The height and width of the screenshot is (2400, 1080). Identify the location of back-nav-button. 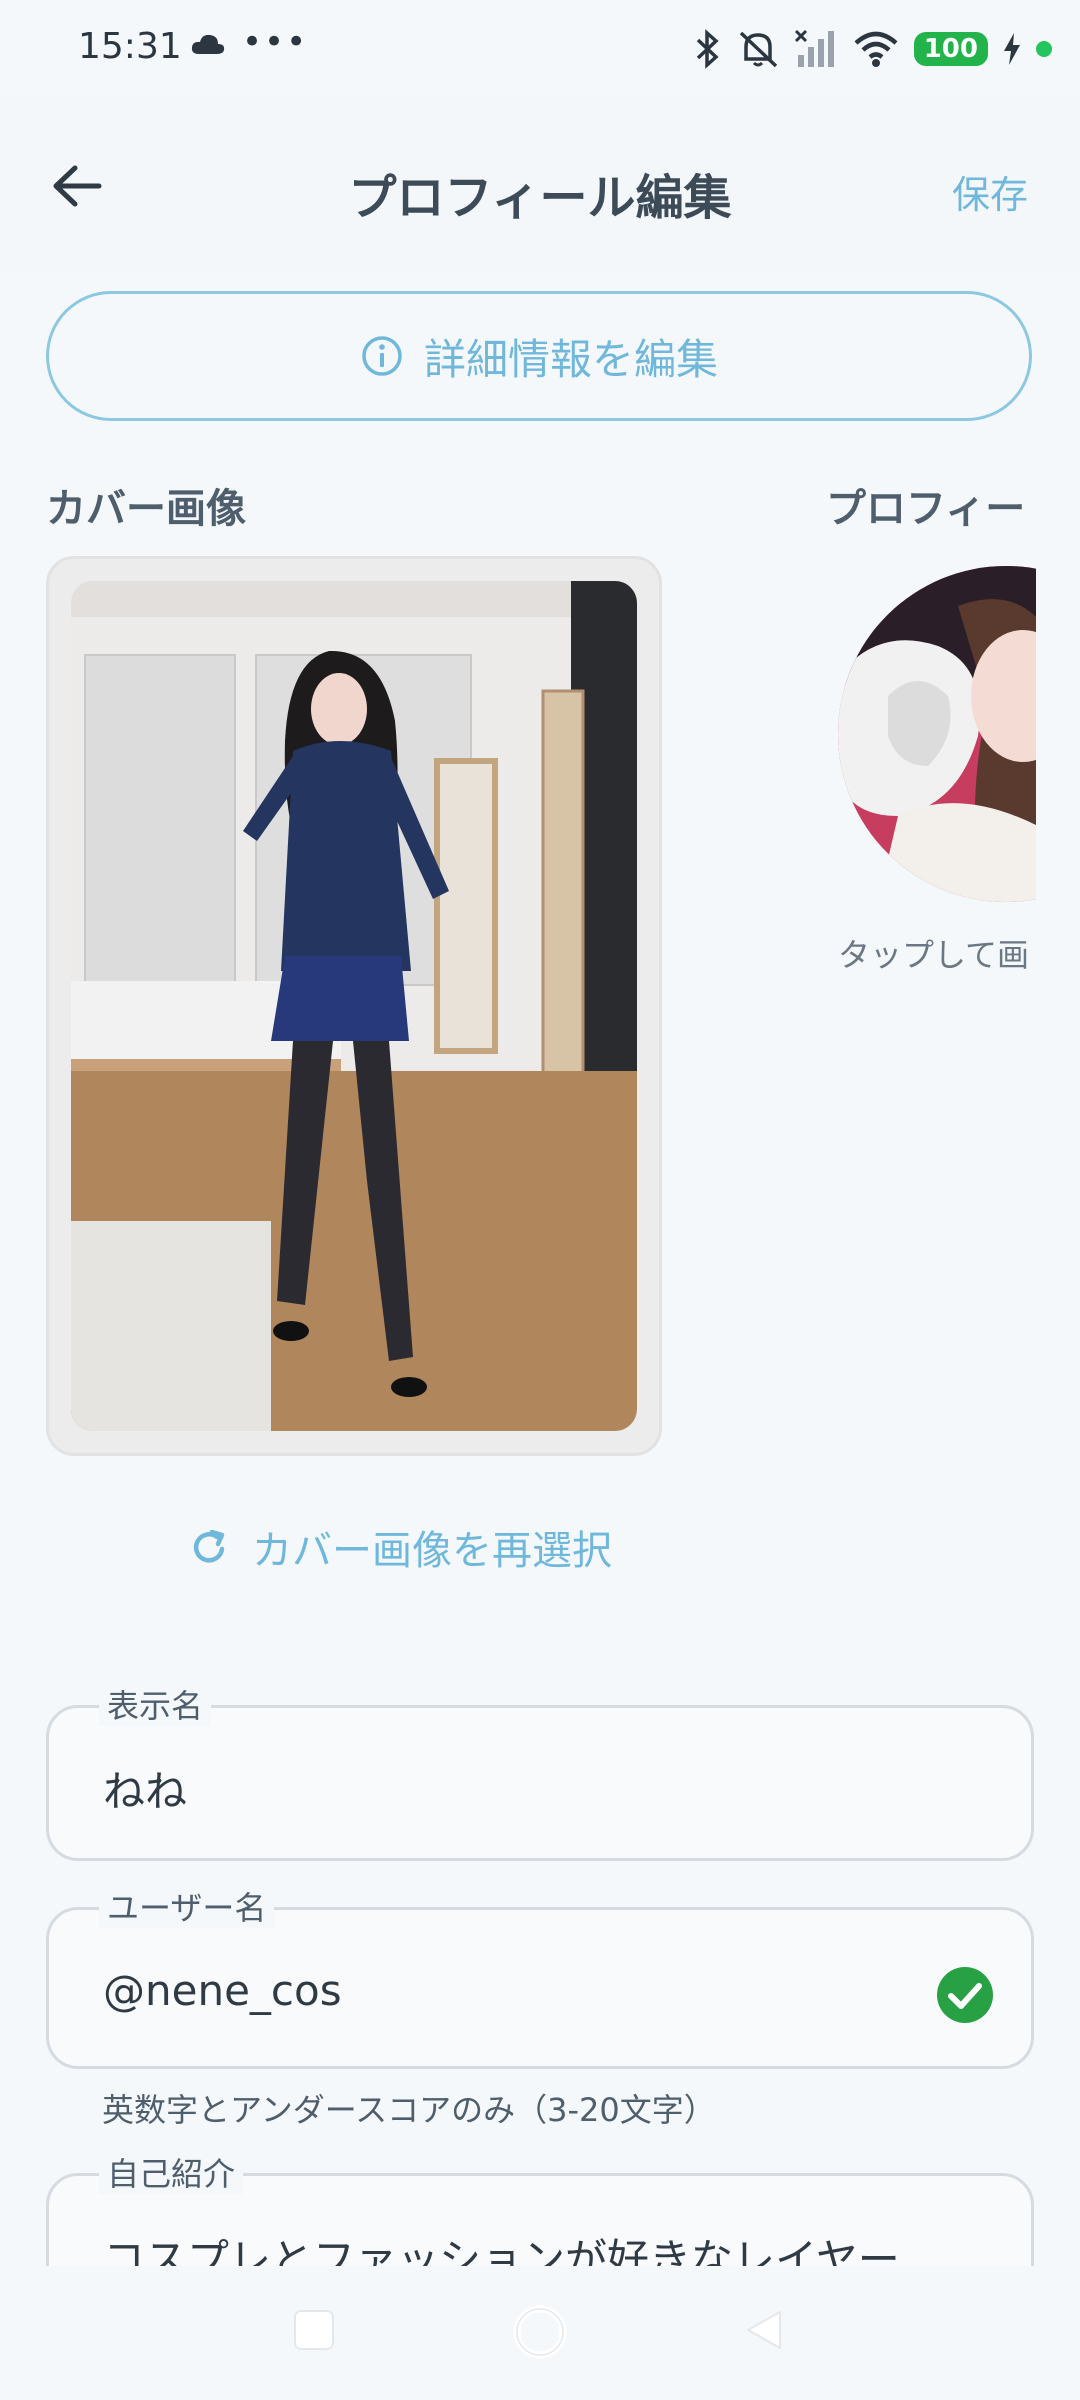
(764, 2330).